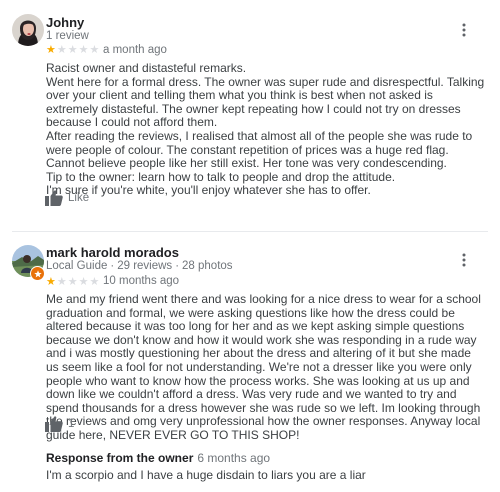 This screenshot has height=492, width=500. Describe the element at coordinates (112, 252) in the screenshot. I see `reviewer-name: mark harold morados` at that location.